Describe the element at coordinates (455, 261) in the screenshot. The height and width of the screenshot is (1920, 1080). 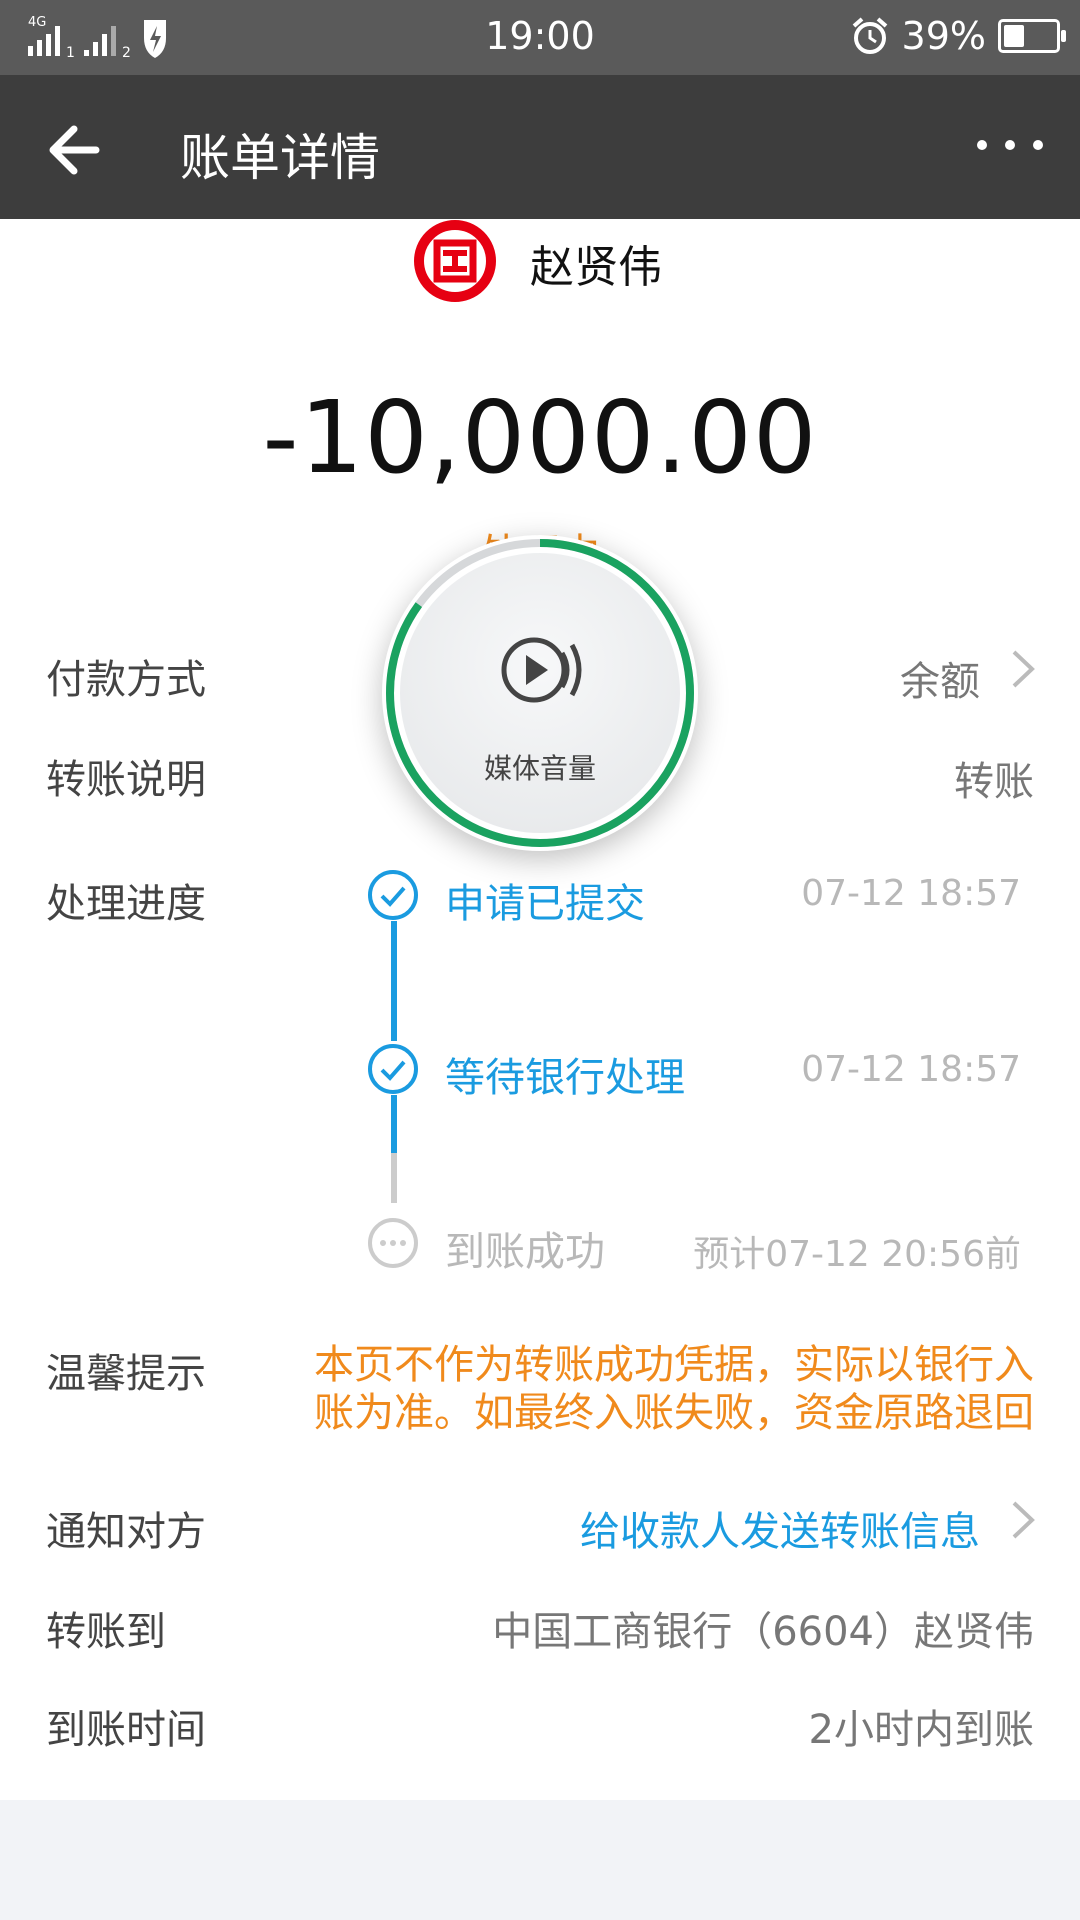
I see `icbc-logo-icon` at that location.